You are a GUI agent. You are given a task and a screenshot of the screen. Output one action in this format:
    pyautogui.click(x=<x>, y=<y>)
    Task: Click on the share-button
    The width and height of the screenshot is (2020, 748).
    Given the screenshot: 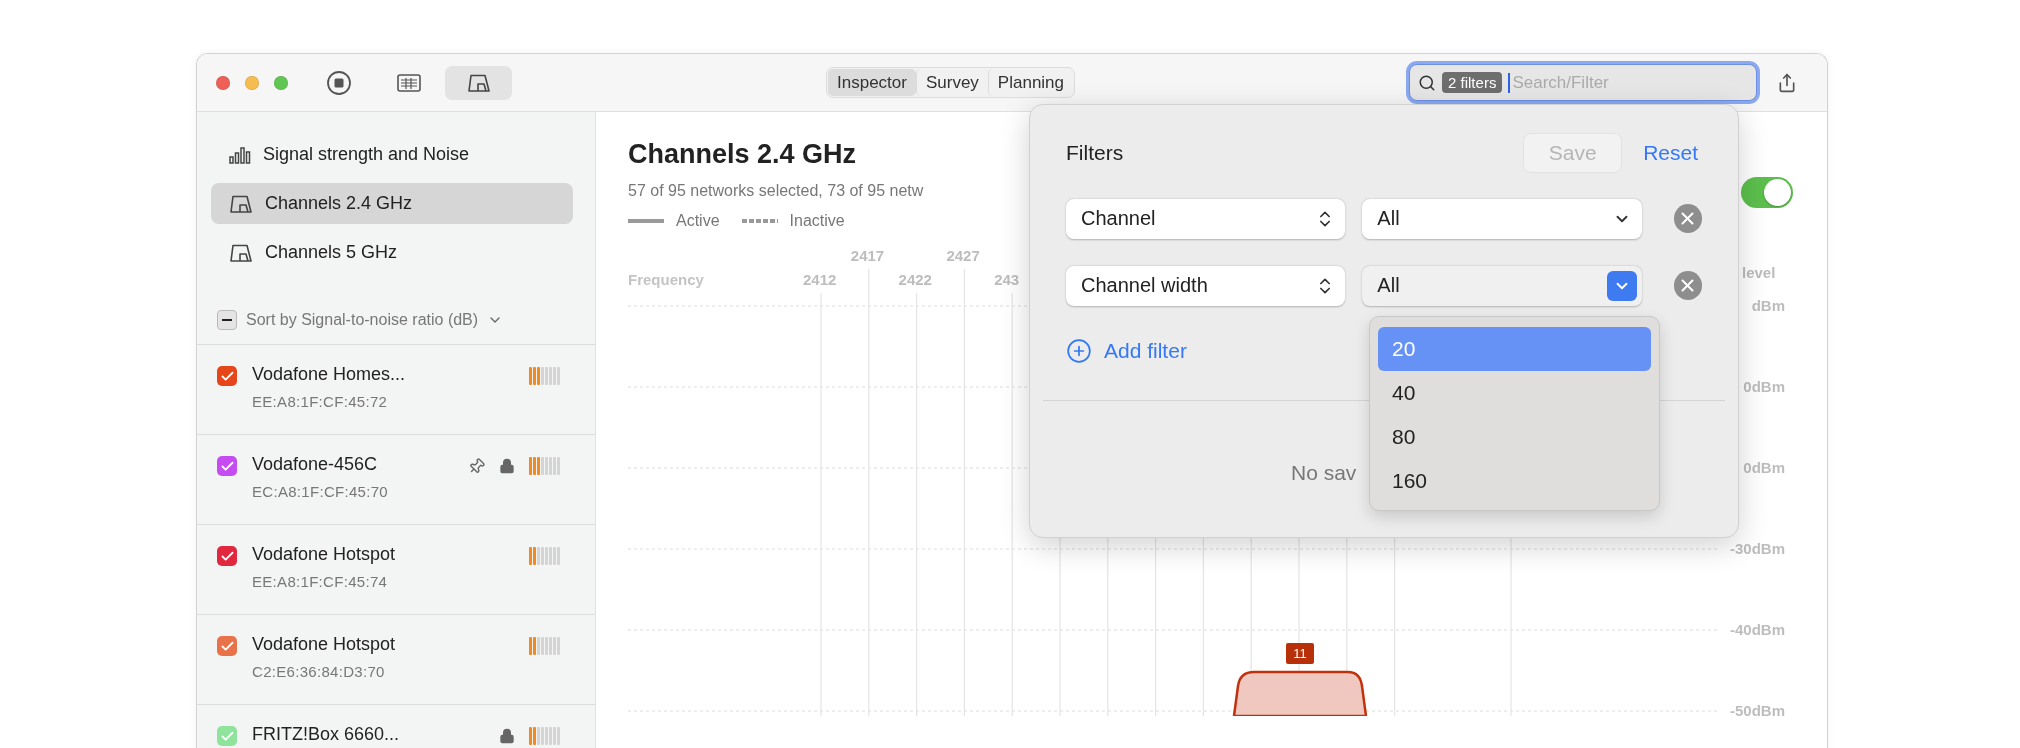 What is the action you would take?
    pyautogui.click(x=1787, y=82)
    